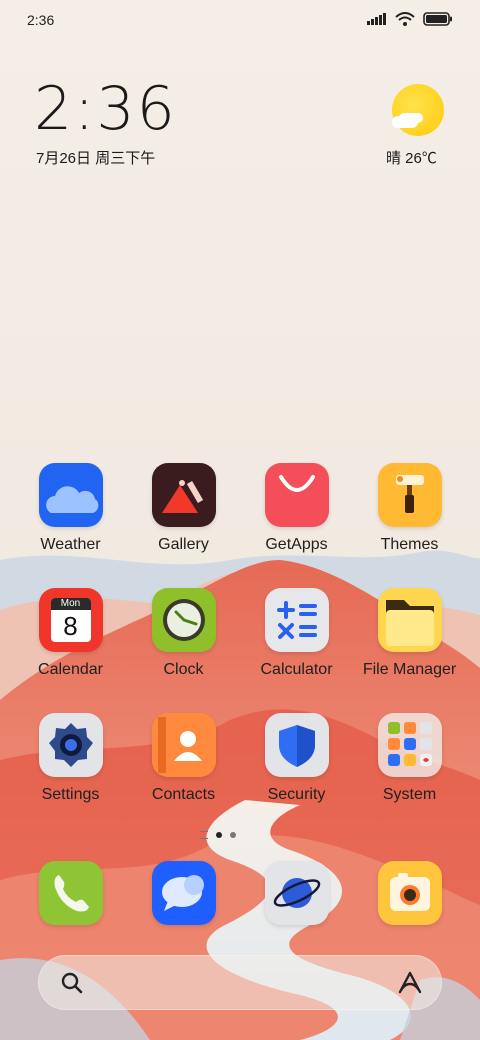  Describe the element at coordinates (409, 620) in the screenshot. I see `file-manager-icon` at that location.